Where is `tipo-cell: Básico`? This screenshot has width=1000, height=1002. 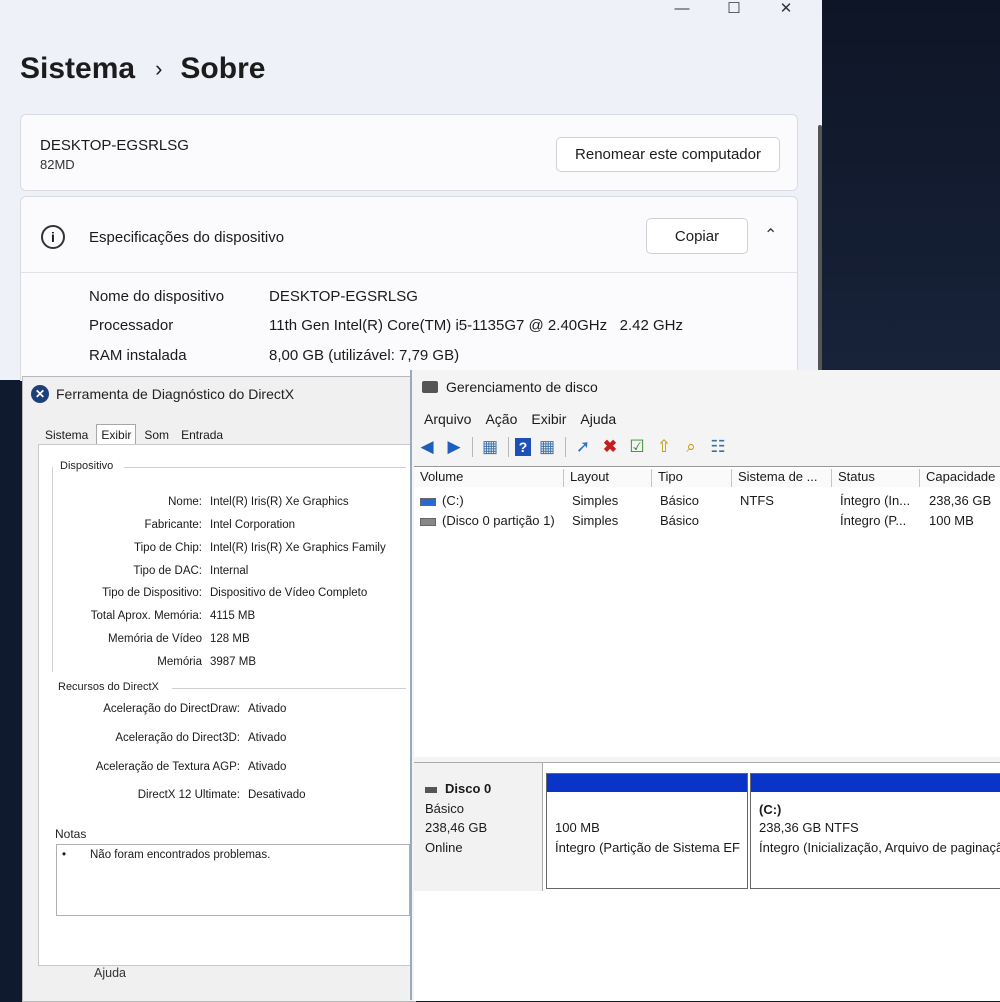
tipo-cell: Básico is located at coordinates (680, 500).